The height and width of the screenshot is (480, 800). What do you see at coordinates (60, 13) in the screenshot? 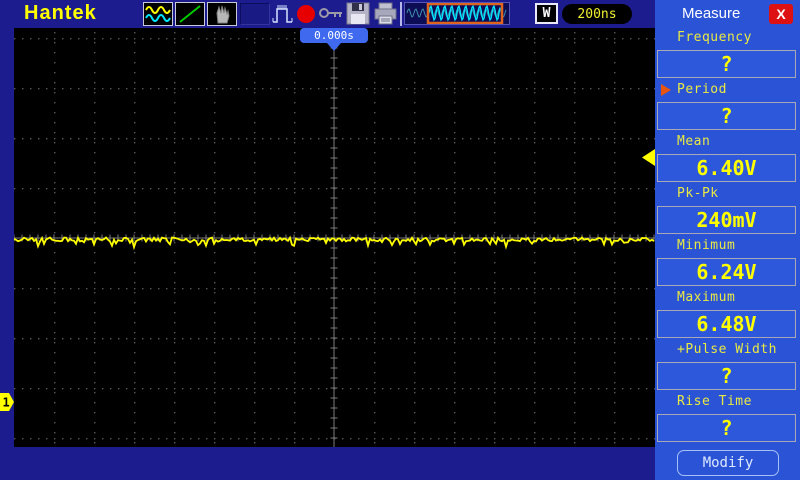
I see `hantek-logo: Hantek` at bounding box center [60, 13].